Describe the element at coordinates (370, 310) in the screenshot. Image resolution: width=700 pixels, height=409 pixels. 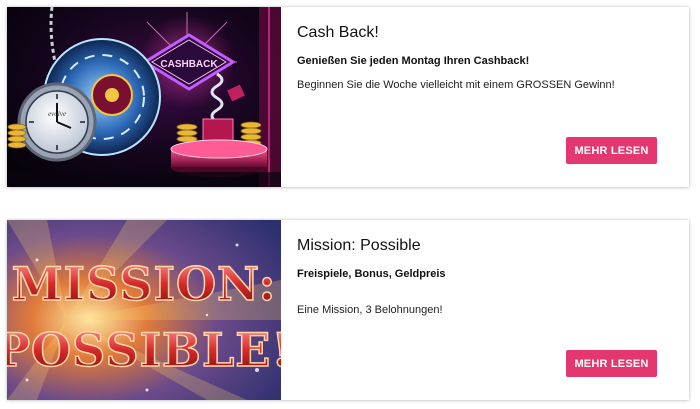
I see `promo-description: Eine Mission, 3 Belohnungen!` at that location.